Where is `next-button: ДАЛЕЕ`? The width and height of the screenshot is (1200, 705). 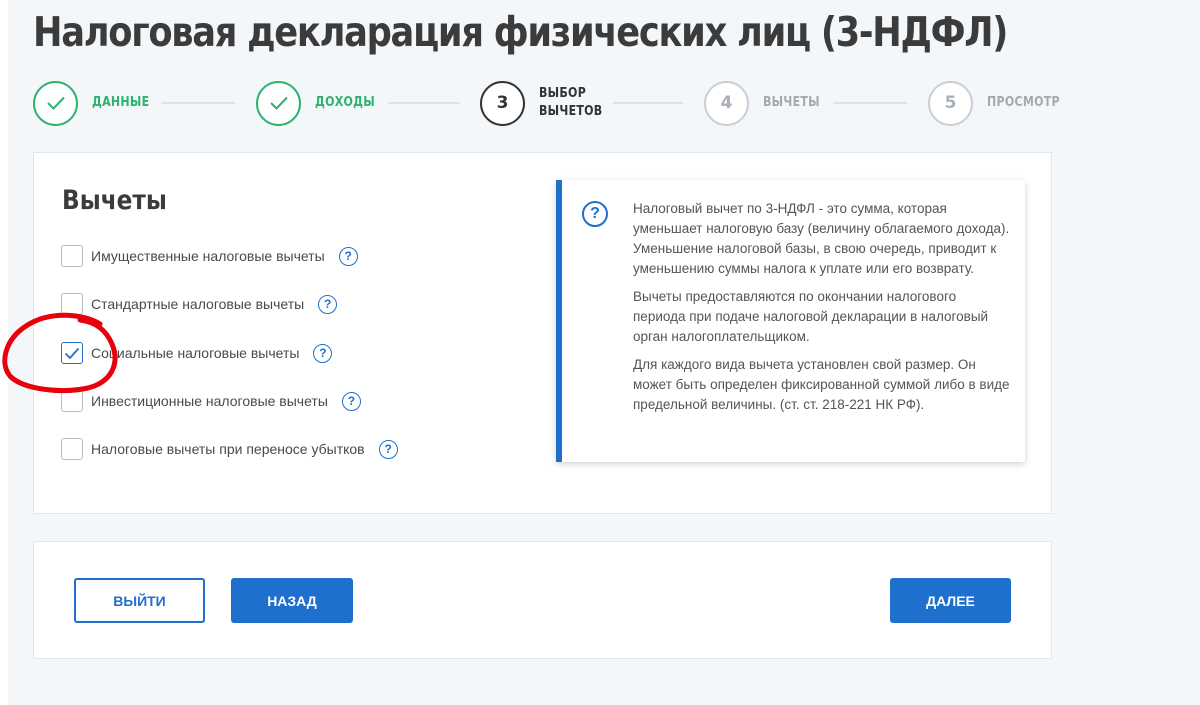 next-button: ДАЛЕЕ is located at coordinates (950, 600).